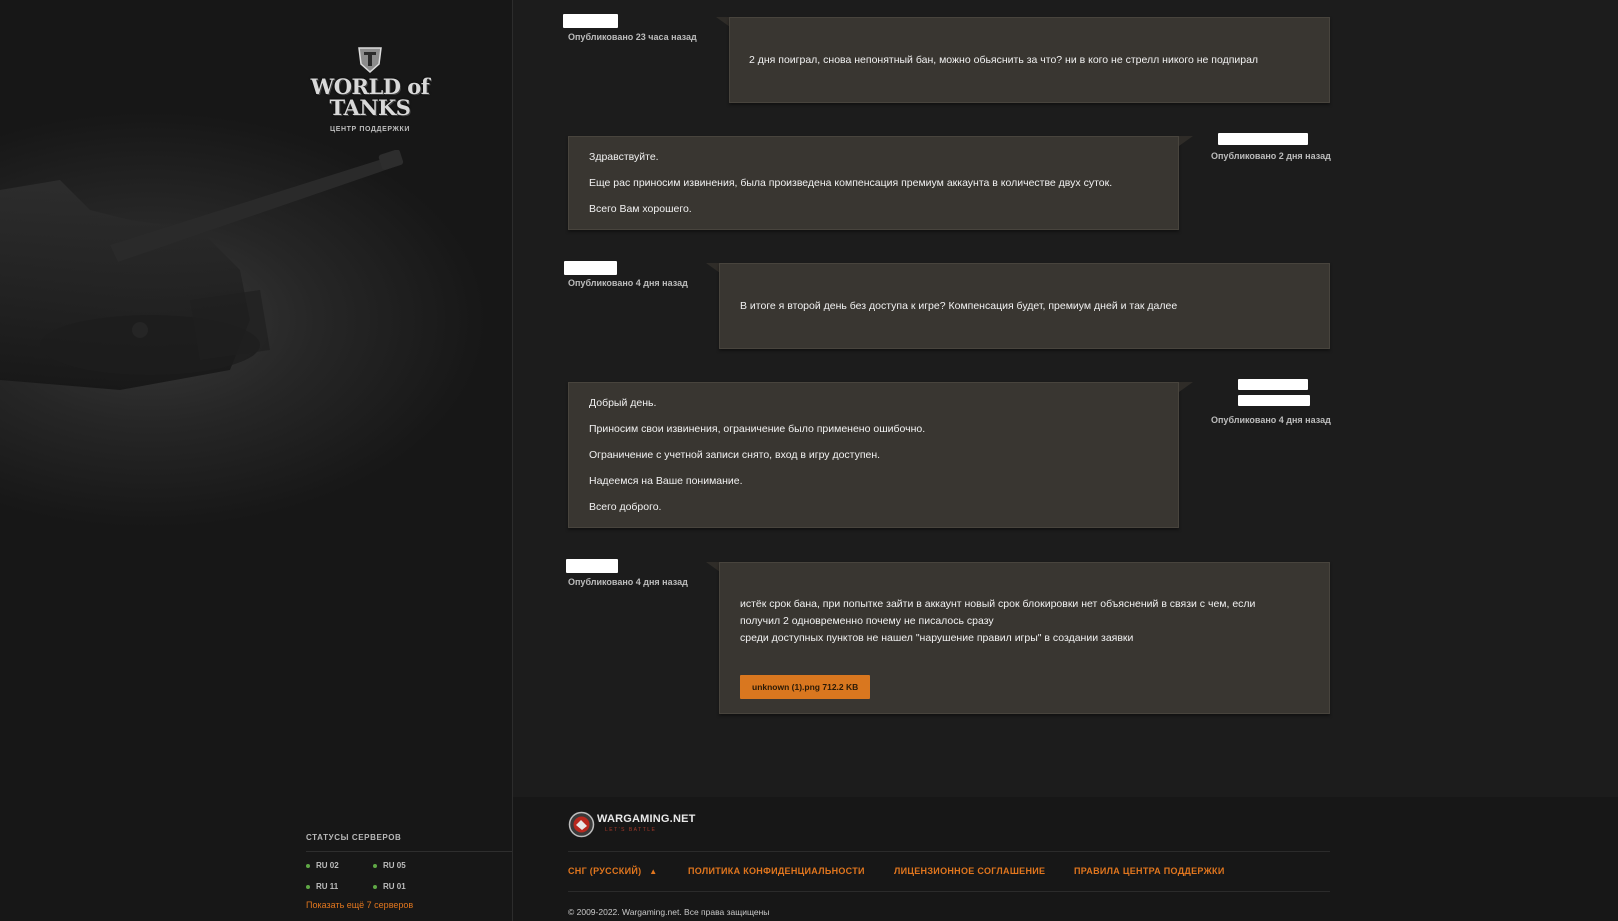 This screenshot has height=921, width=1618. What do you see at coordinates (840, 687) in the screenshot?
I see `attachment-size: 712.2 KB` at bounding box center [840, 687].